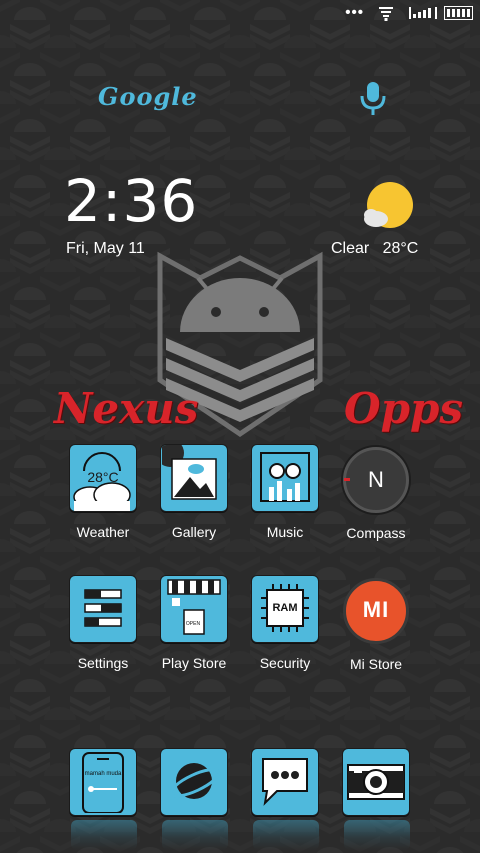 The height and width of the screenshot is (853, 480). I want to click on compass-icon: N, so click(376, 480).